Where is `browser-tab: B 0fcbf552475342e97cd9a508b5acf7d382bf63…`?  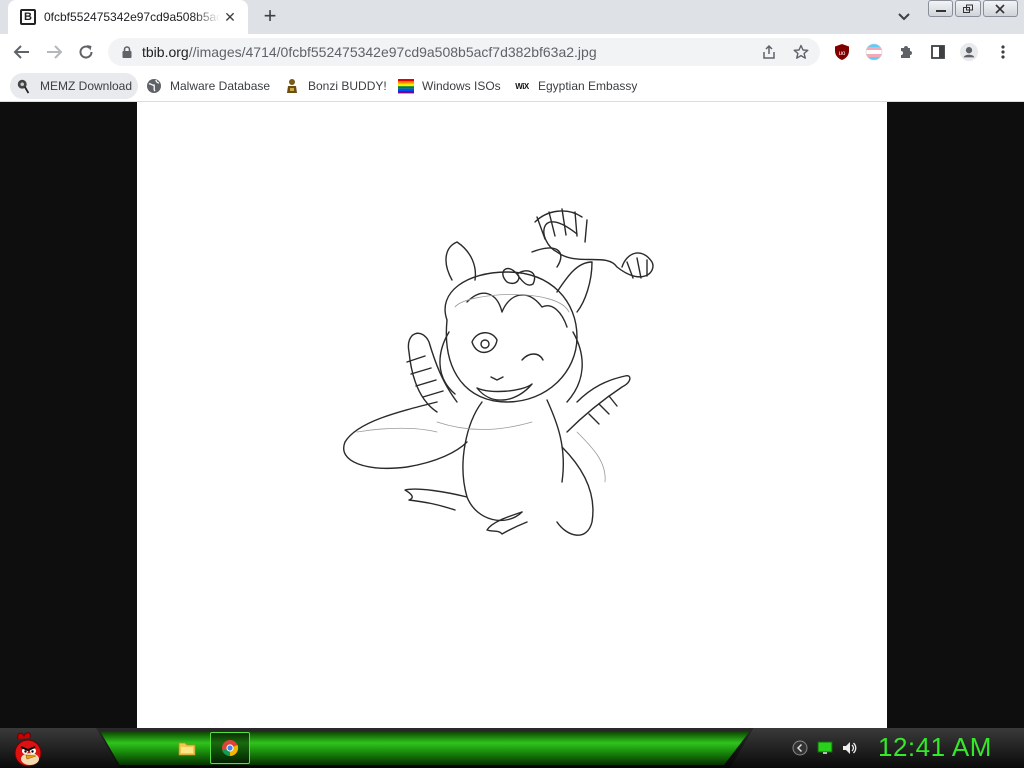
browser-tab: B 0fcbf552475342e97cd9a508b5acf7d382bf63… is located at coordinates (128, 17).